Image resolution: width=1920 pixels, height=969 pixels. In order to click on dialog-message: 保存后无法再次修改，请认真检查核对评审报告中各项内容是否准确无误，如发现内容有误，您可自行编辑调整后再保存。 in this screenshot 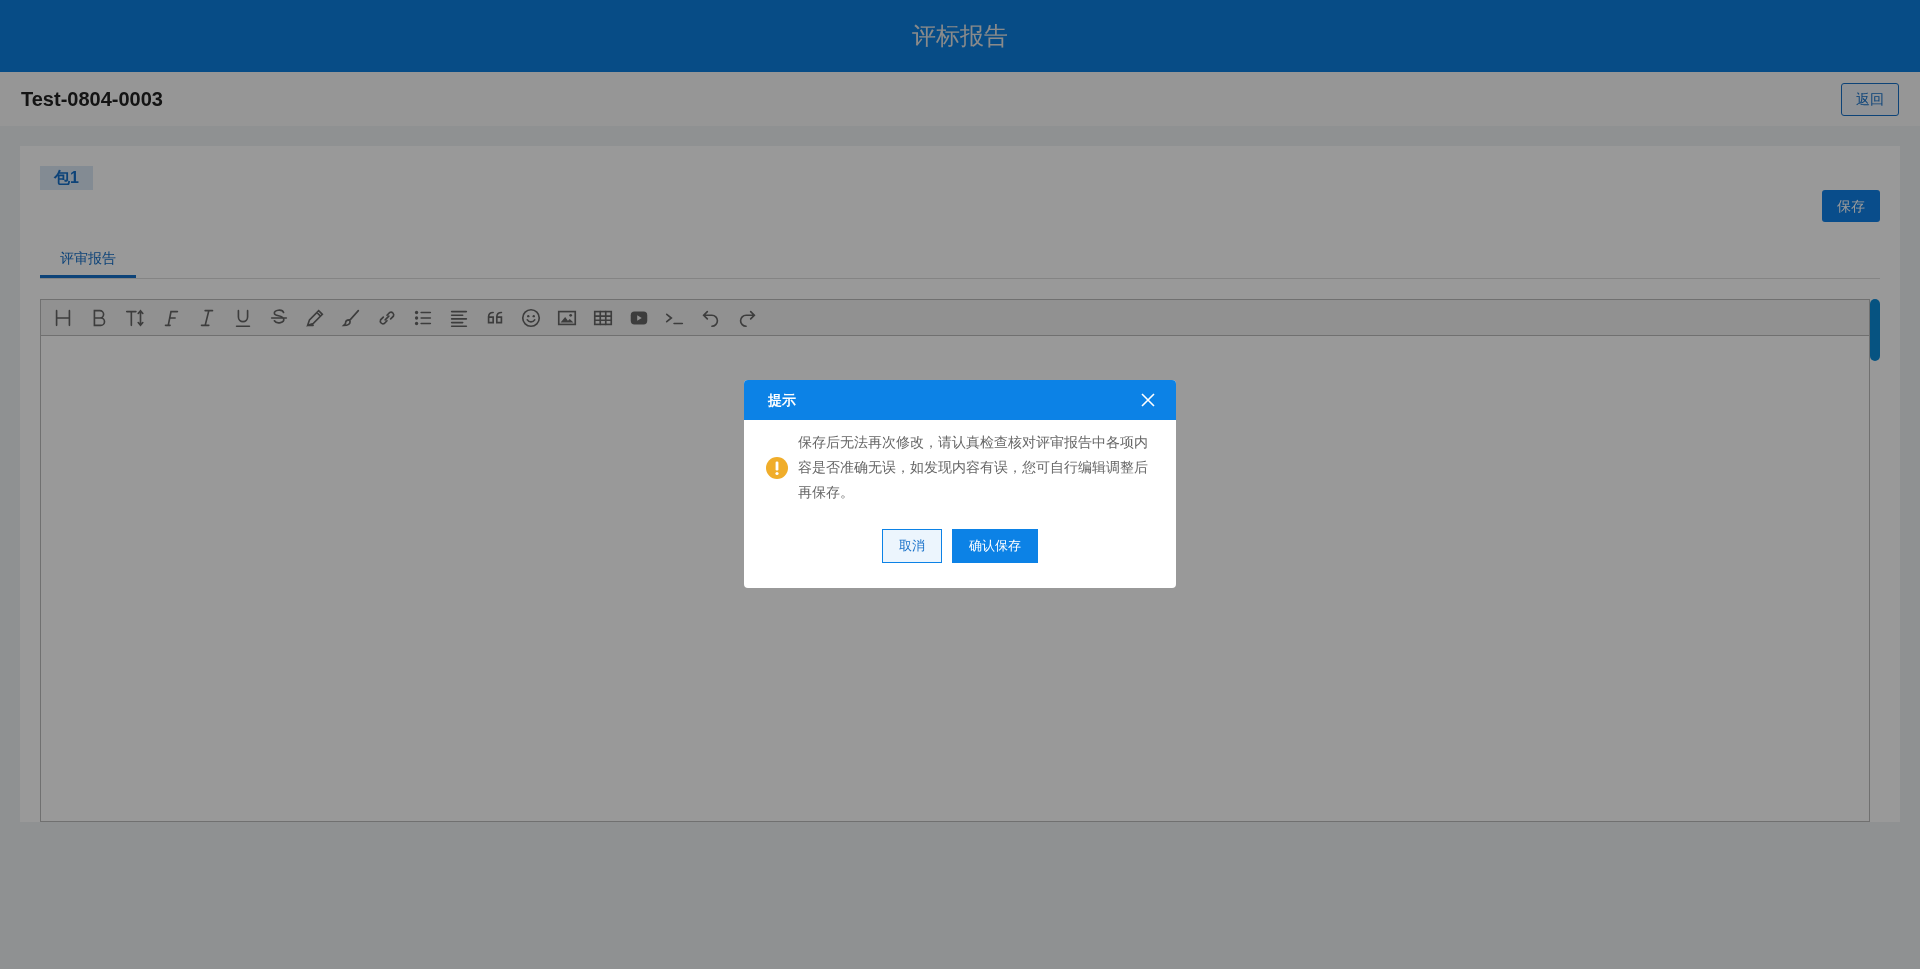, I will do `click(973, 467)`.